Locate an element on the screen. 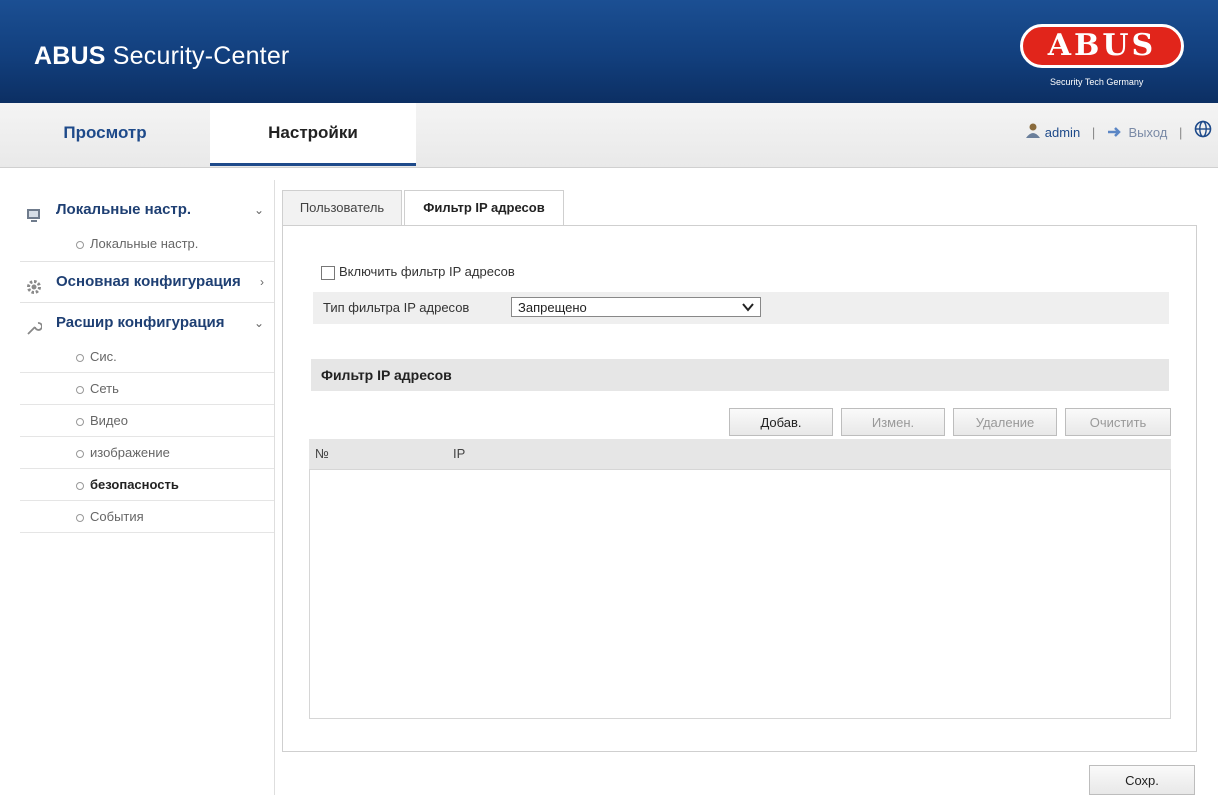 Image resolution: width=1218 pixels, height=796 pixels. sidebar-item-image: изображение is located at coordinates (147, 453).